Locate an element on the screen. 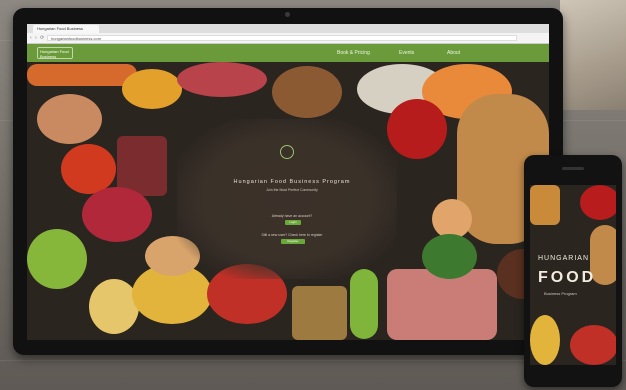  speaker-icon is located at coordinates (573, 168).